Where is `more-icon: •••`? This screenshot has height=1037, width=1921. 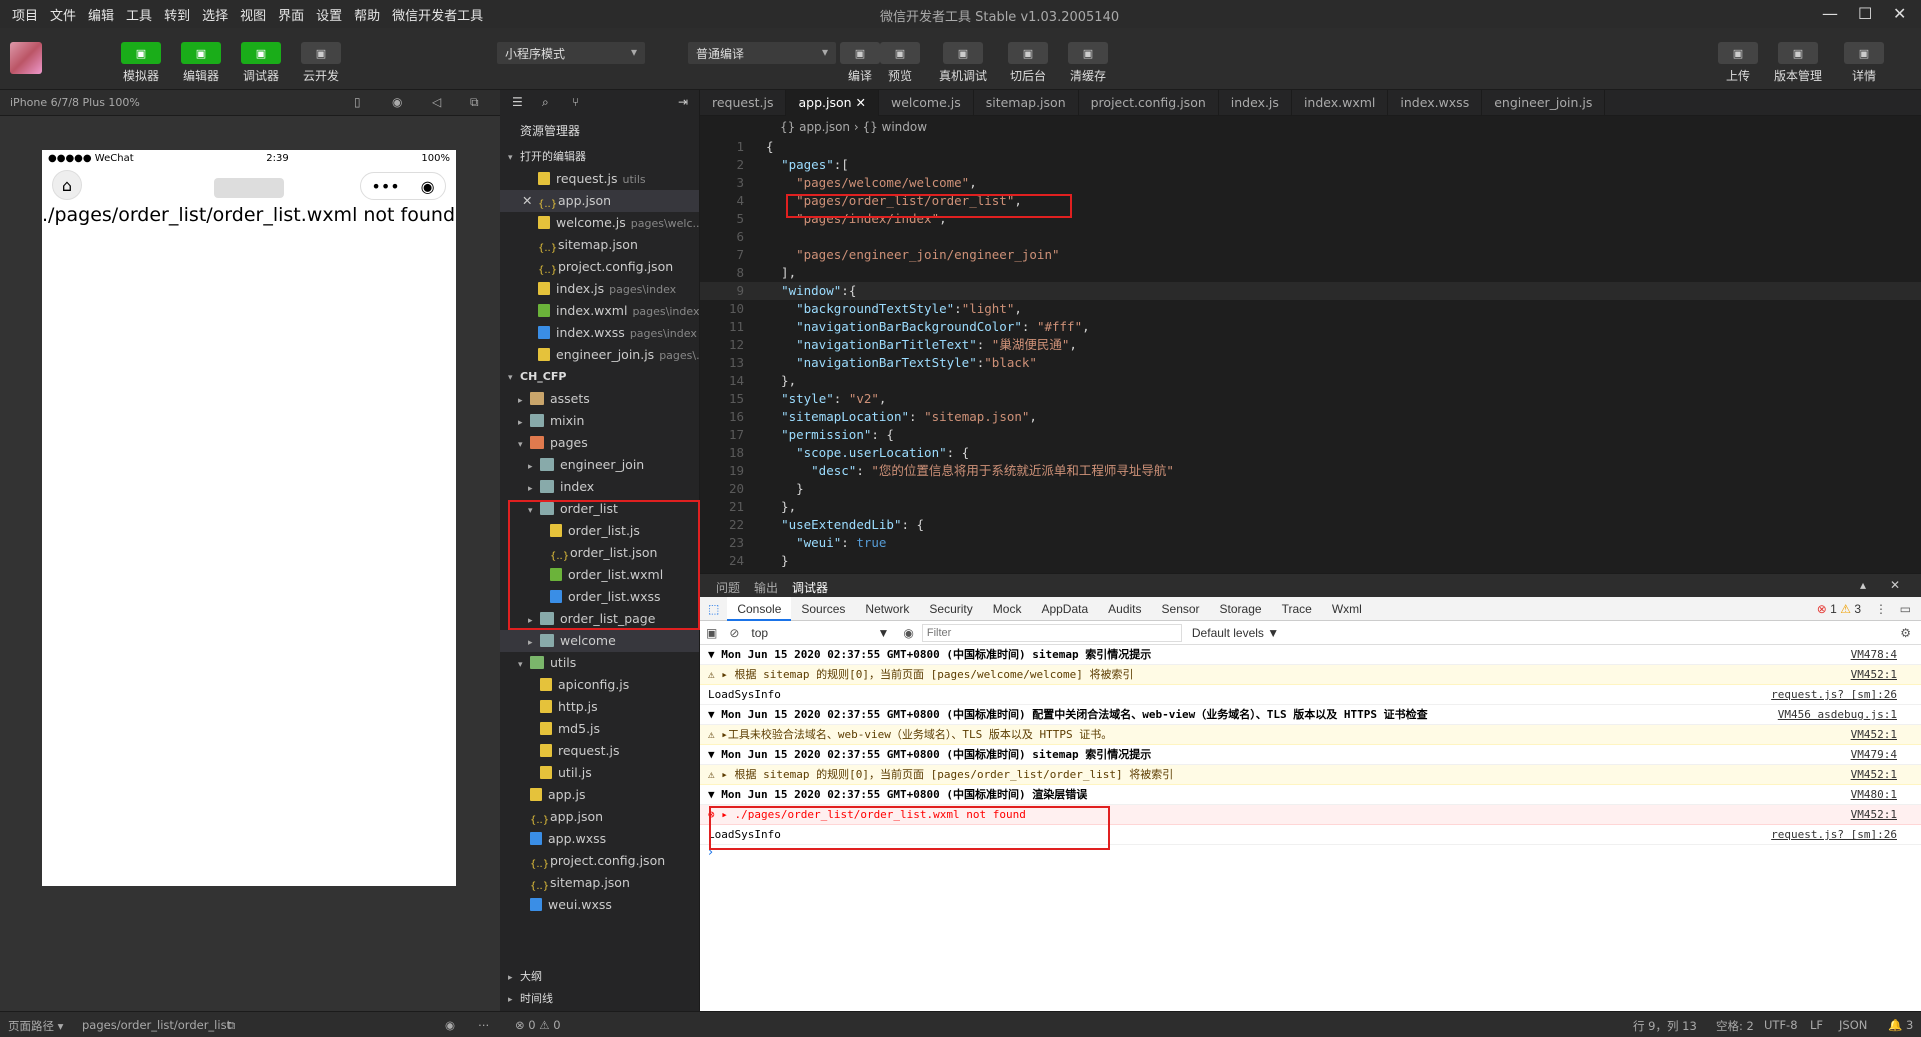
more-icon: ••• is located at coordinates (385, 186).